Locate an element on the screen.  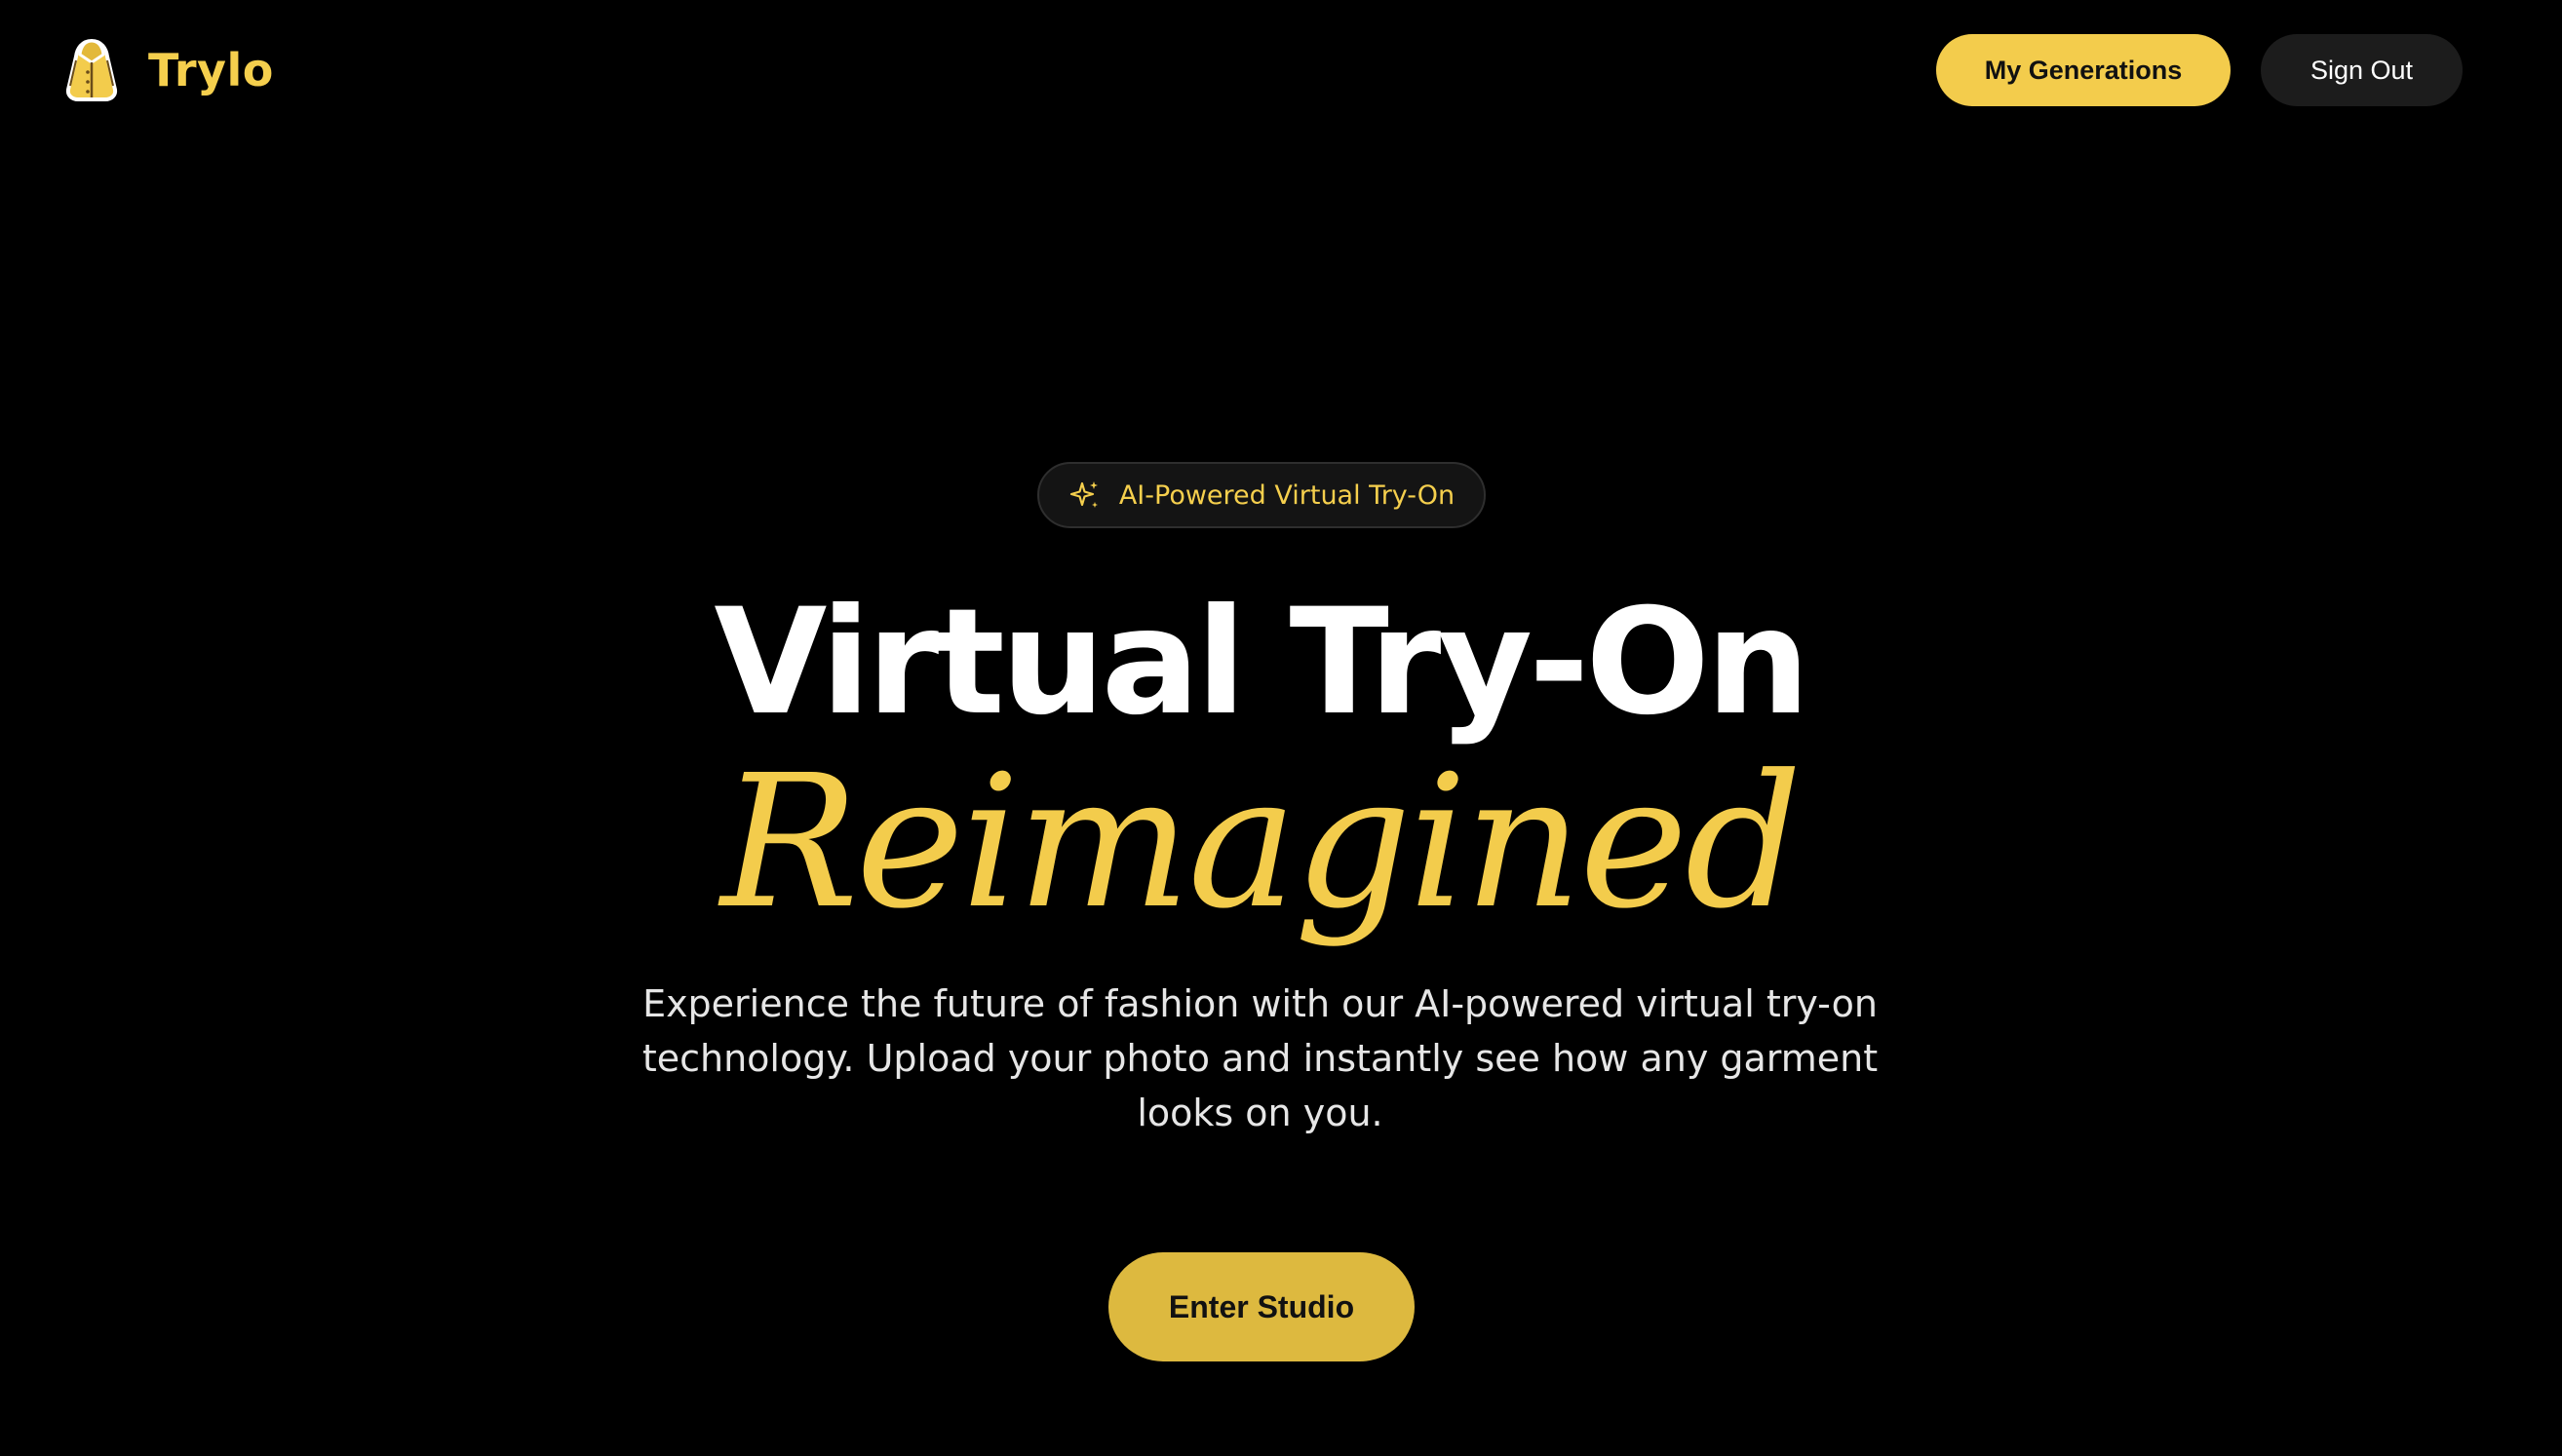
hero-title-script: Reimagined is located at coordinates (1261, 842).